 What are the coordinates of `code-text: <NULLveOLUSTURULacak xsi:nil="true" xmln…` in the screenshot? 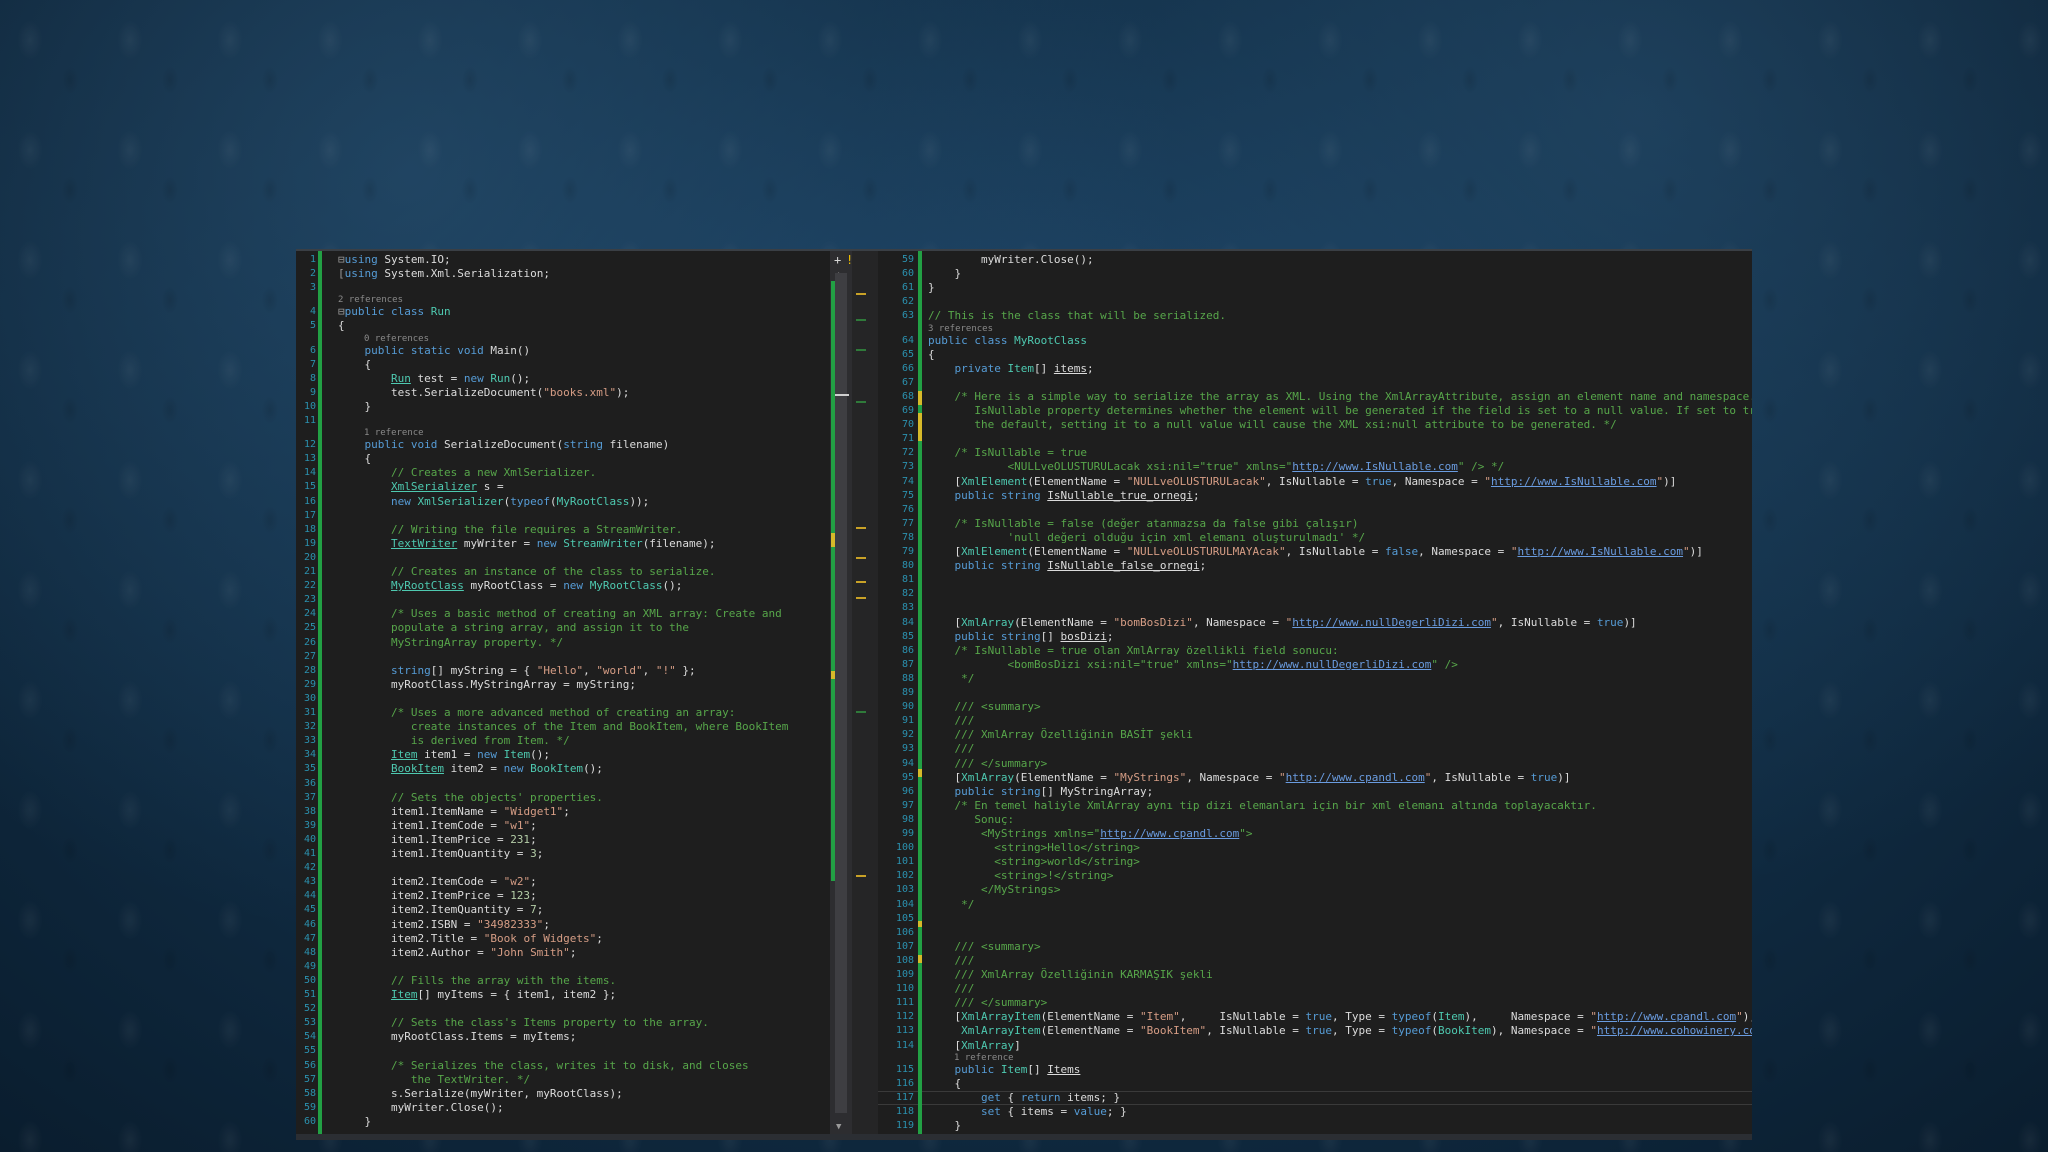 It's located at (1216, 467).